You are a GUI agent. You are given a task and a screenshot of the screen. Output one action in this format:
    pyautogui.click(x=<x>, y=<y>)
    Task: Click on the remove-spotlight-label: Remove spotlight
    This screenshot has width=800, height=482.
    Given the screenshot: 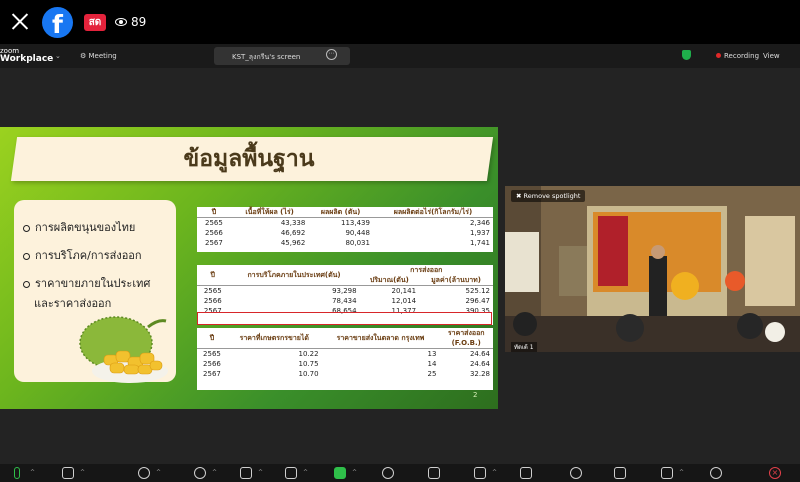 What is the action you would take?
    pyautogui.click(x=552, y=196)
    